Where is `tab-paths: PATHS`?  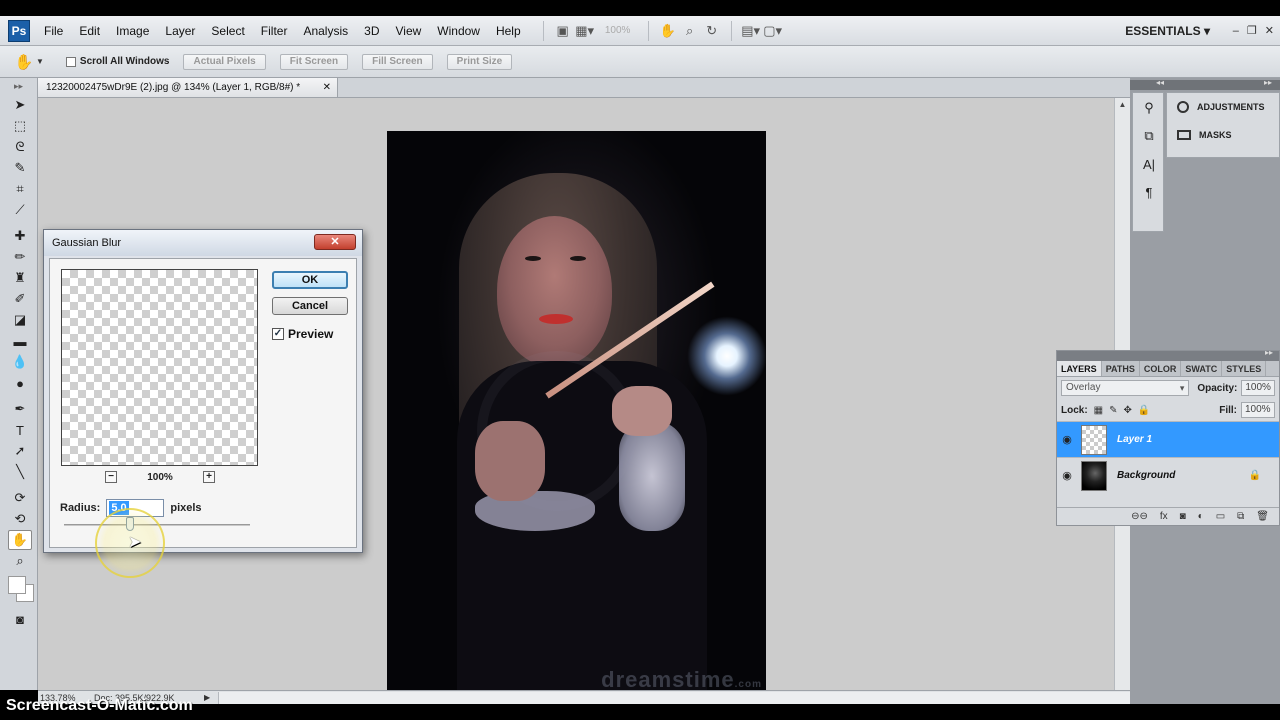 tab-paths: PATHS is located at coordinates (1121, 368).